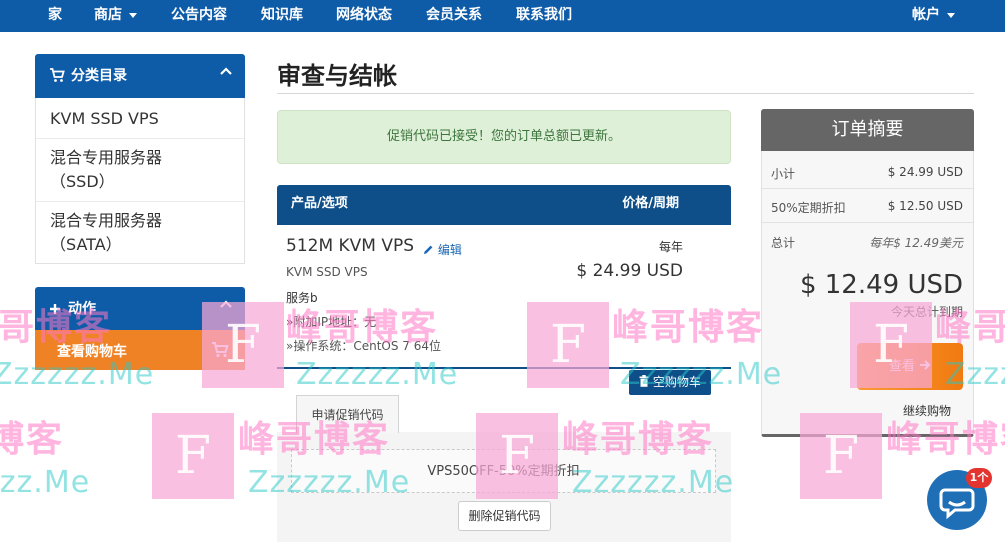 Image resolution: width=1005 pixels, height=542 pixels. I want to click on category-hybrid-sata-line1: 混合专用服务器, so click(106, 220).